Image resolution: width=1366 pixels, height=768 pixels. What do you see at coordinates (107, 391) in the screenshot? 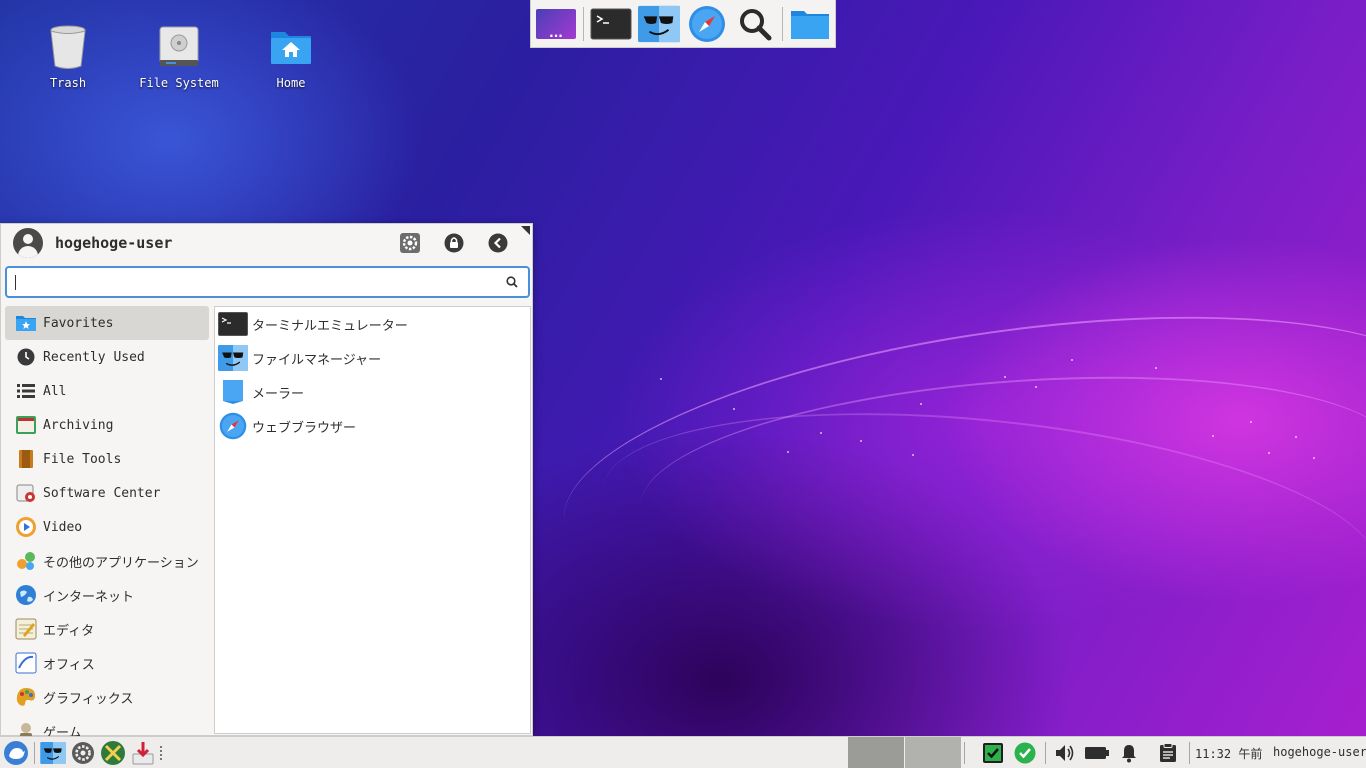
I see `category-all: All` at bounding box center [107, 391].